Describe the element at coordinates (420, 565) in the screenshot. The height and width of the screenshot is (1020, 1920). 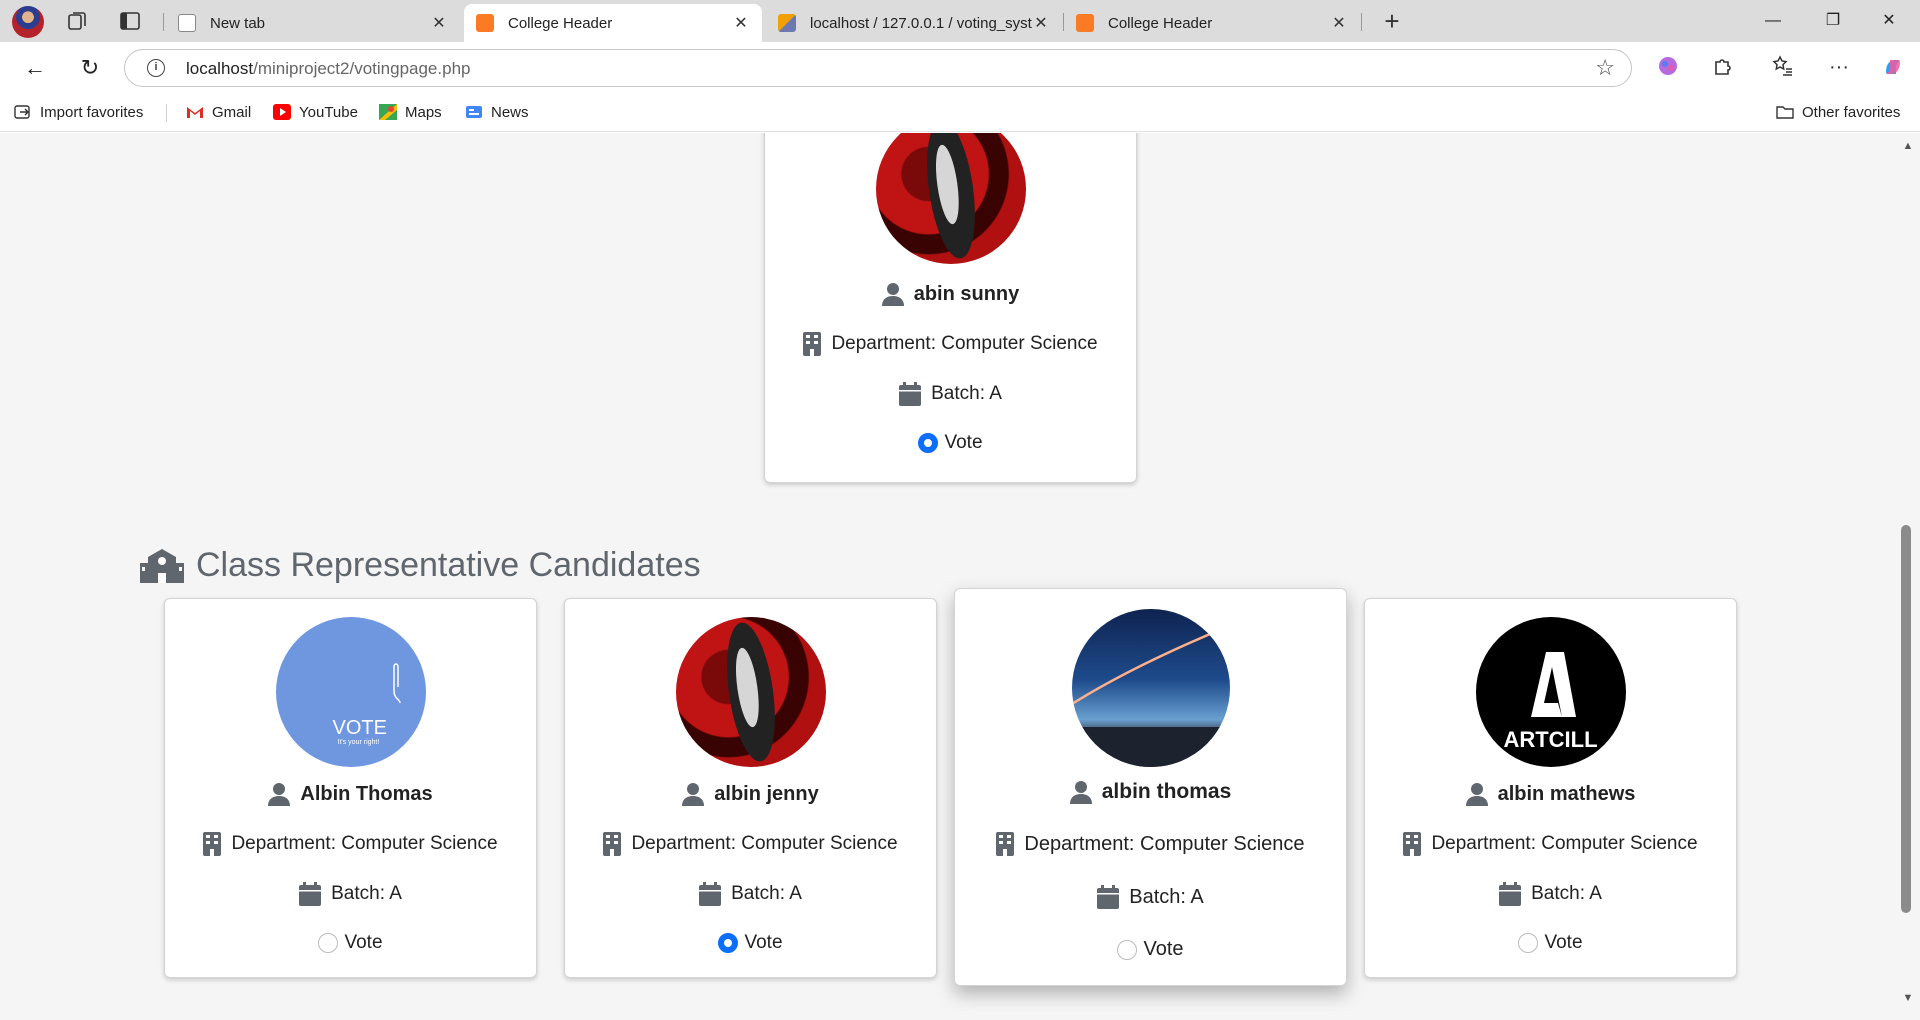
I see `section-title: Class Representative Candidates` at that location.